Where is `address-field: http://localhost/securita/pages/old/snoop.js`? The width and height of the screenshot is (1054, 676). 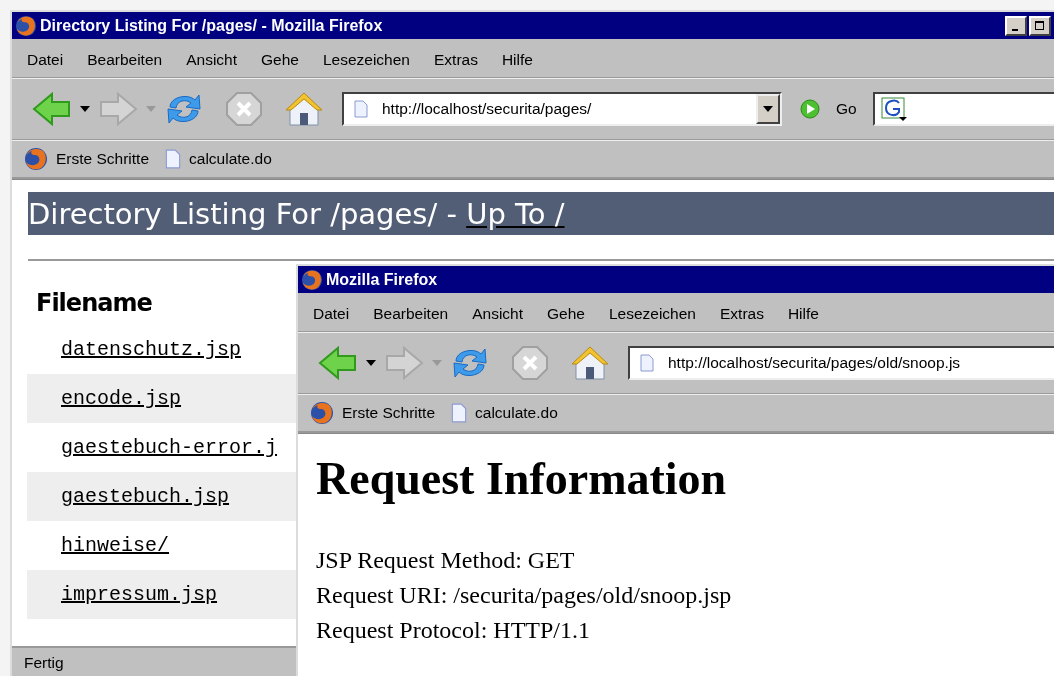
address-field: http://localhost/securita/pages/old/snoop.js is located at coordinates (841, 363).